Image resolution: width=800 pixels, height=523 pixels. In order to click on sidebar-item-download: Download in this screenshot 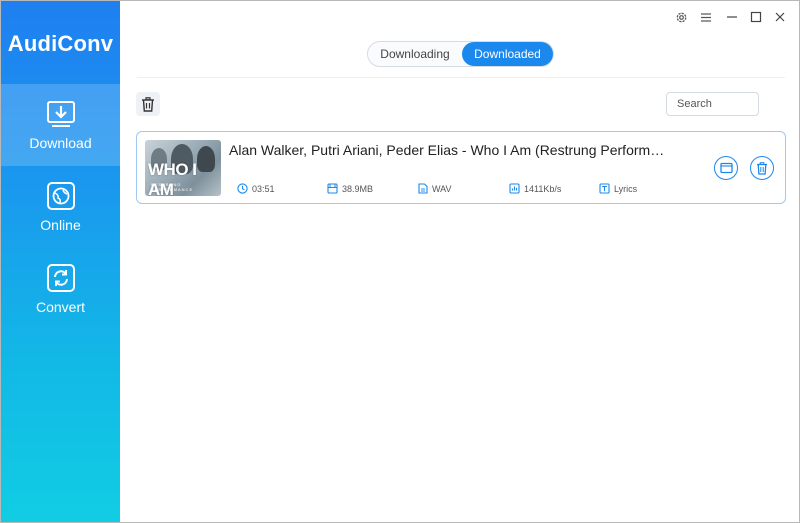, I will do `click(60, 125)`.